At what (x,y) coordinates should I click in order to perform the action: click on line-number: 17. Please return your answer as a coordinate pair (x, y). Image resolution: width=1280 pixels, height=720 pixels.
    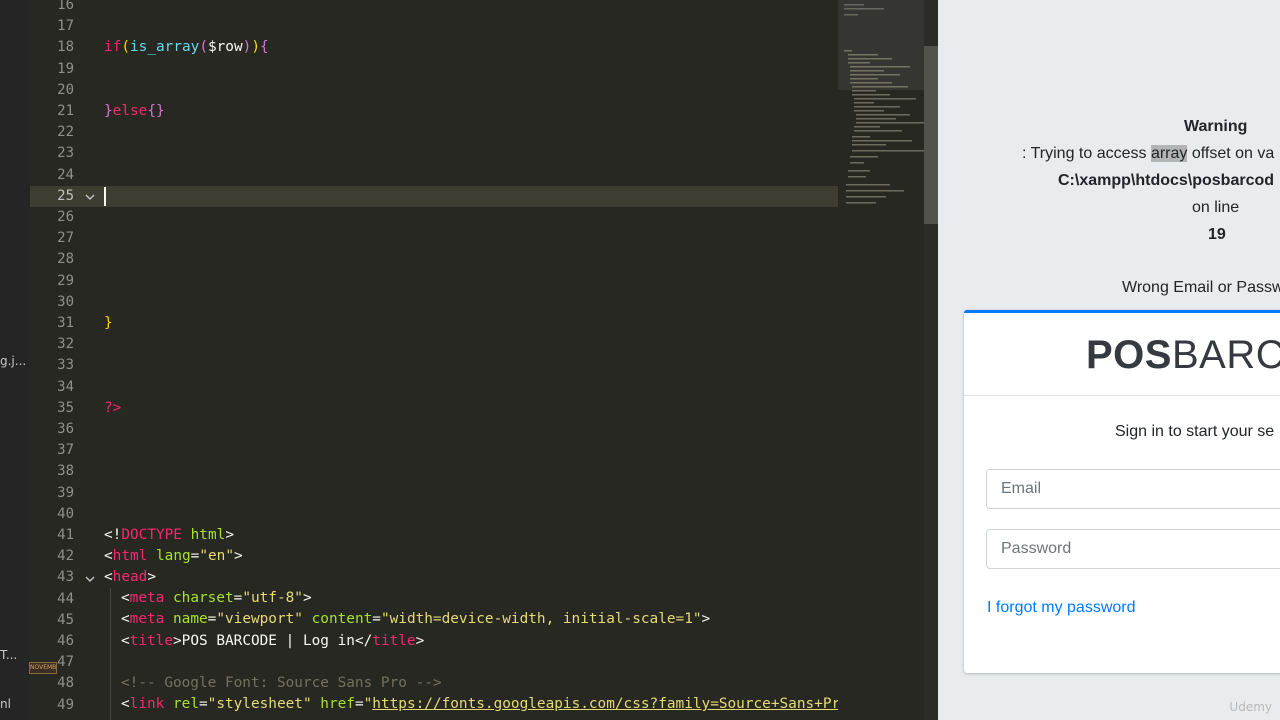
    Looking at the image, I should click on (65, 26).